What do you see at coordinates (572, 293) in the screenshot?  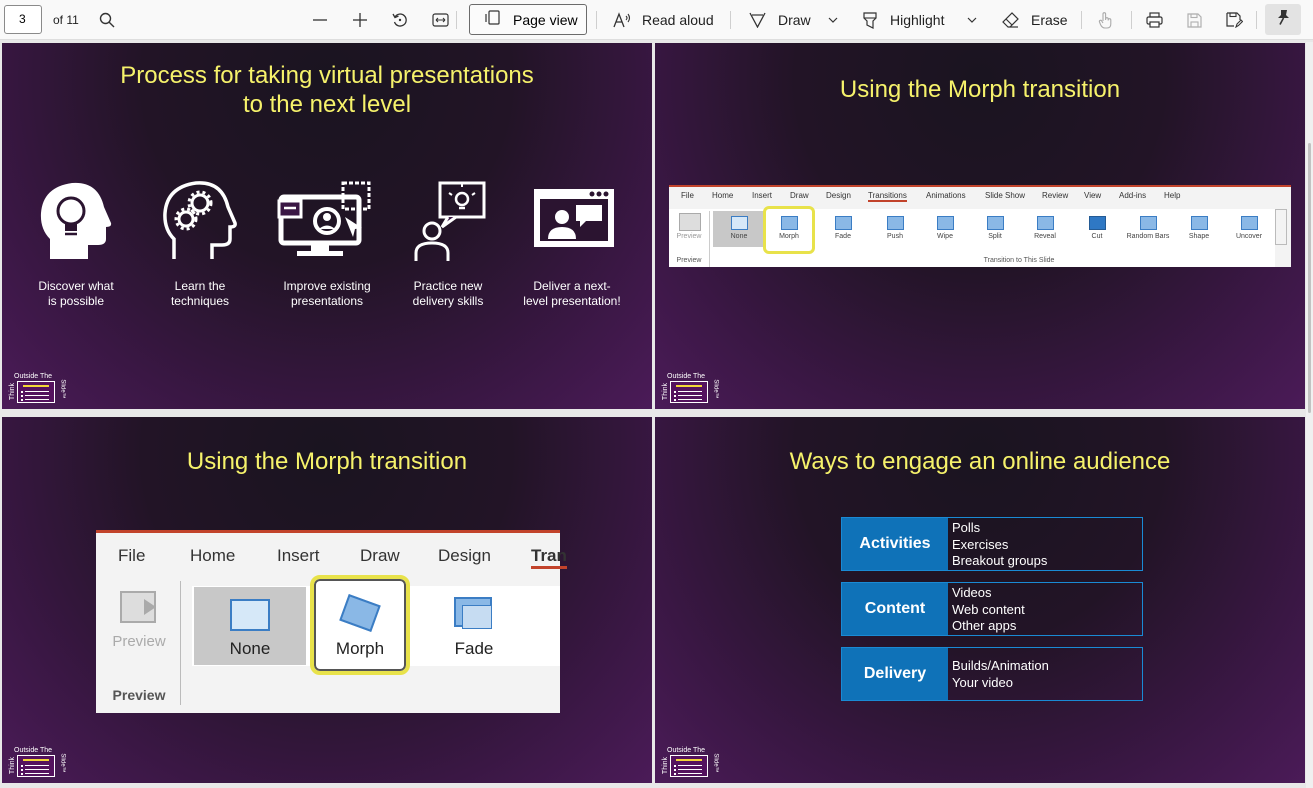 I see `step-label: Deliver a next-level presentation!` at bounding box center [572, 293].